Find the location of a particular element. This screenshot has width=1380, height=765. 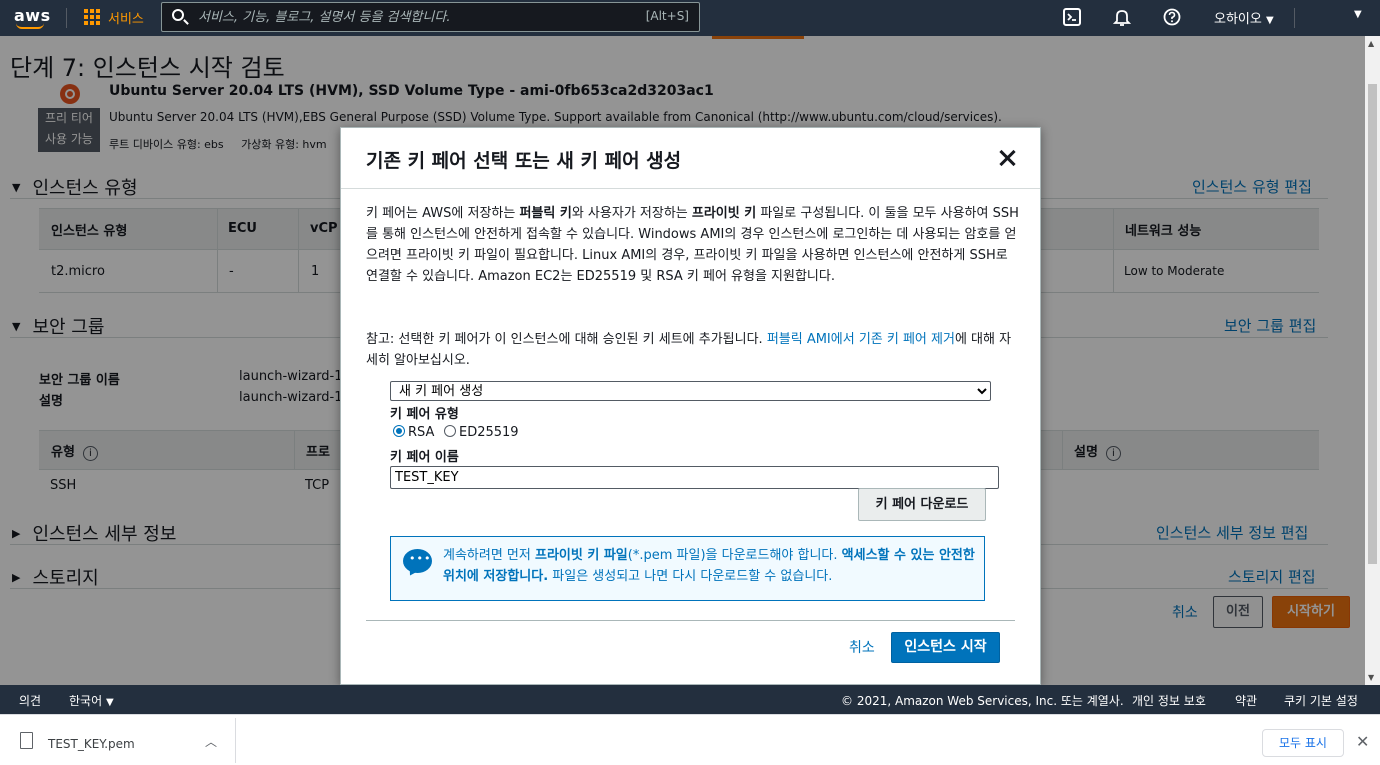

help-icon is located at coordinates (1172, 17).